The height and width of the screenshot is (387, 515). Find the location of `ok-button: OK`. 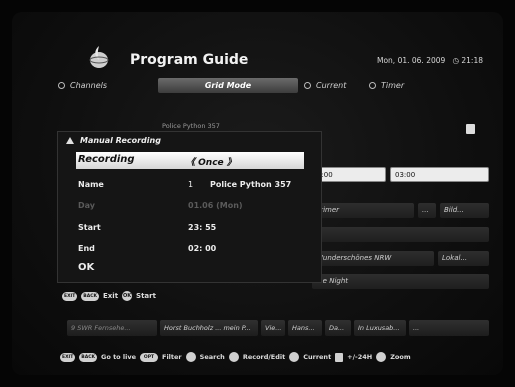

ok-button: OK is located at coordinates (86, 267).